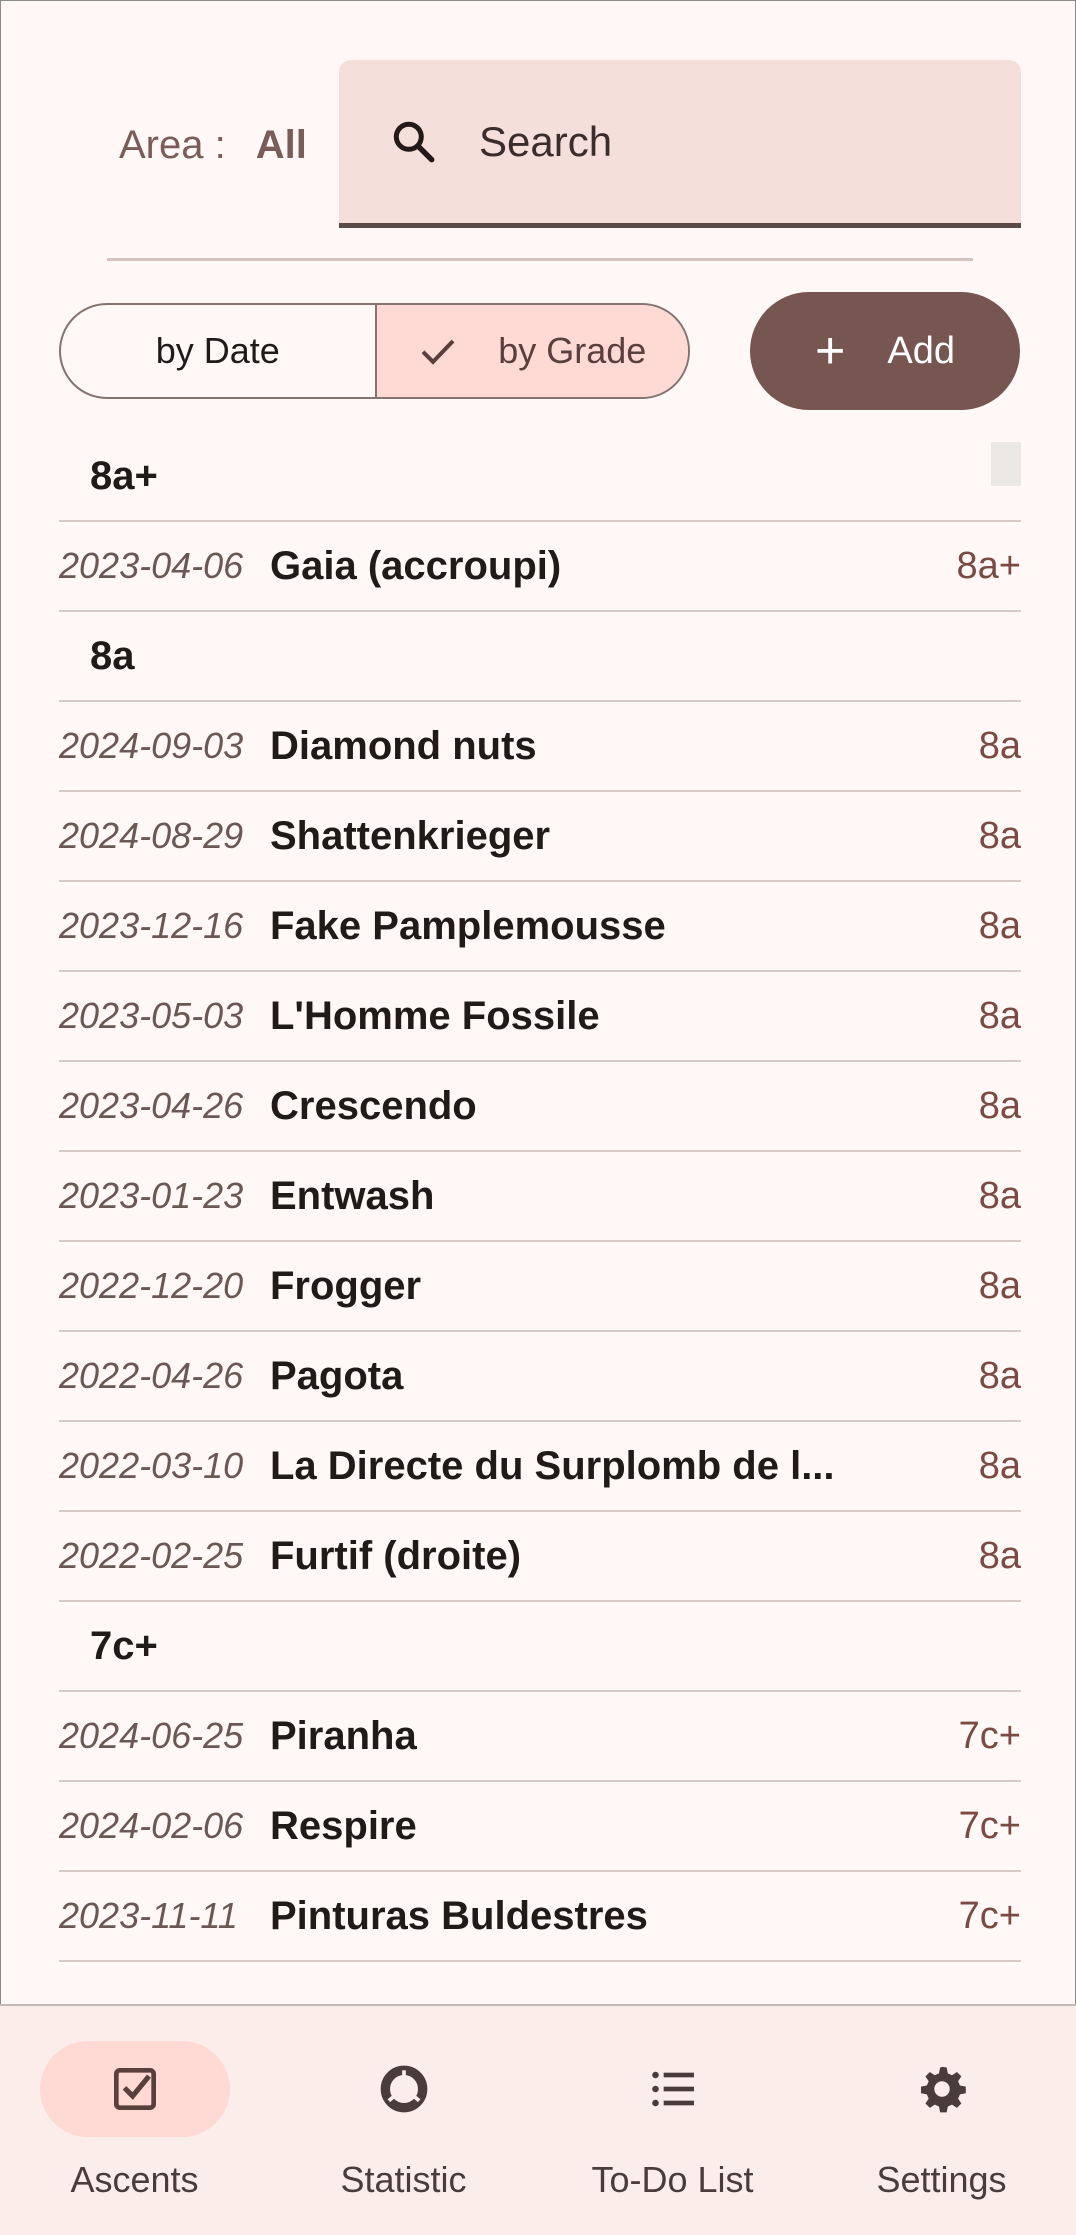  What do you see at coordinates (373, 1105) in the screenshot?
I see `ascent-name: Crescendo` at bounding box center [373, 1105].